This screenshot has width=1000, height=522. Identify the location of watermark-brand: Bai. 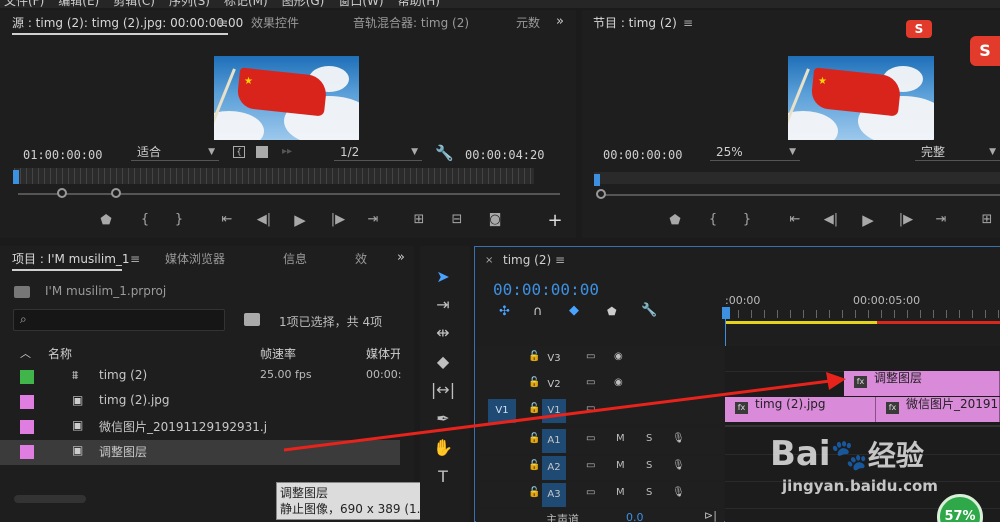
(800, 454).